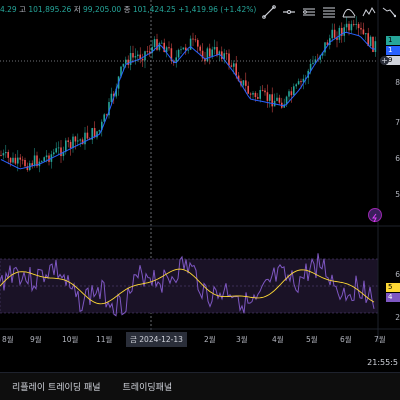 The image size is (400, 400). I want to click on trading-panel-tab: 트레이딩패널, so click(148, 386).